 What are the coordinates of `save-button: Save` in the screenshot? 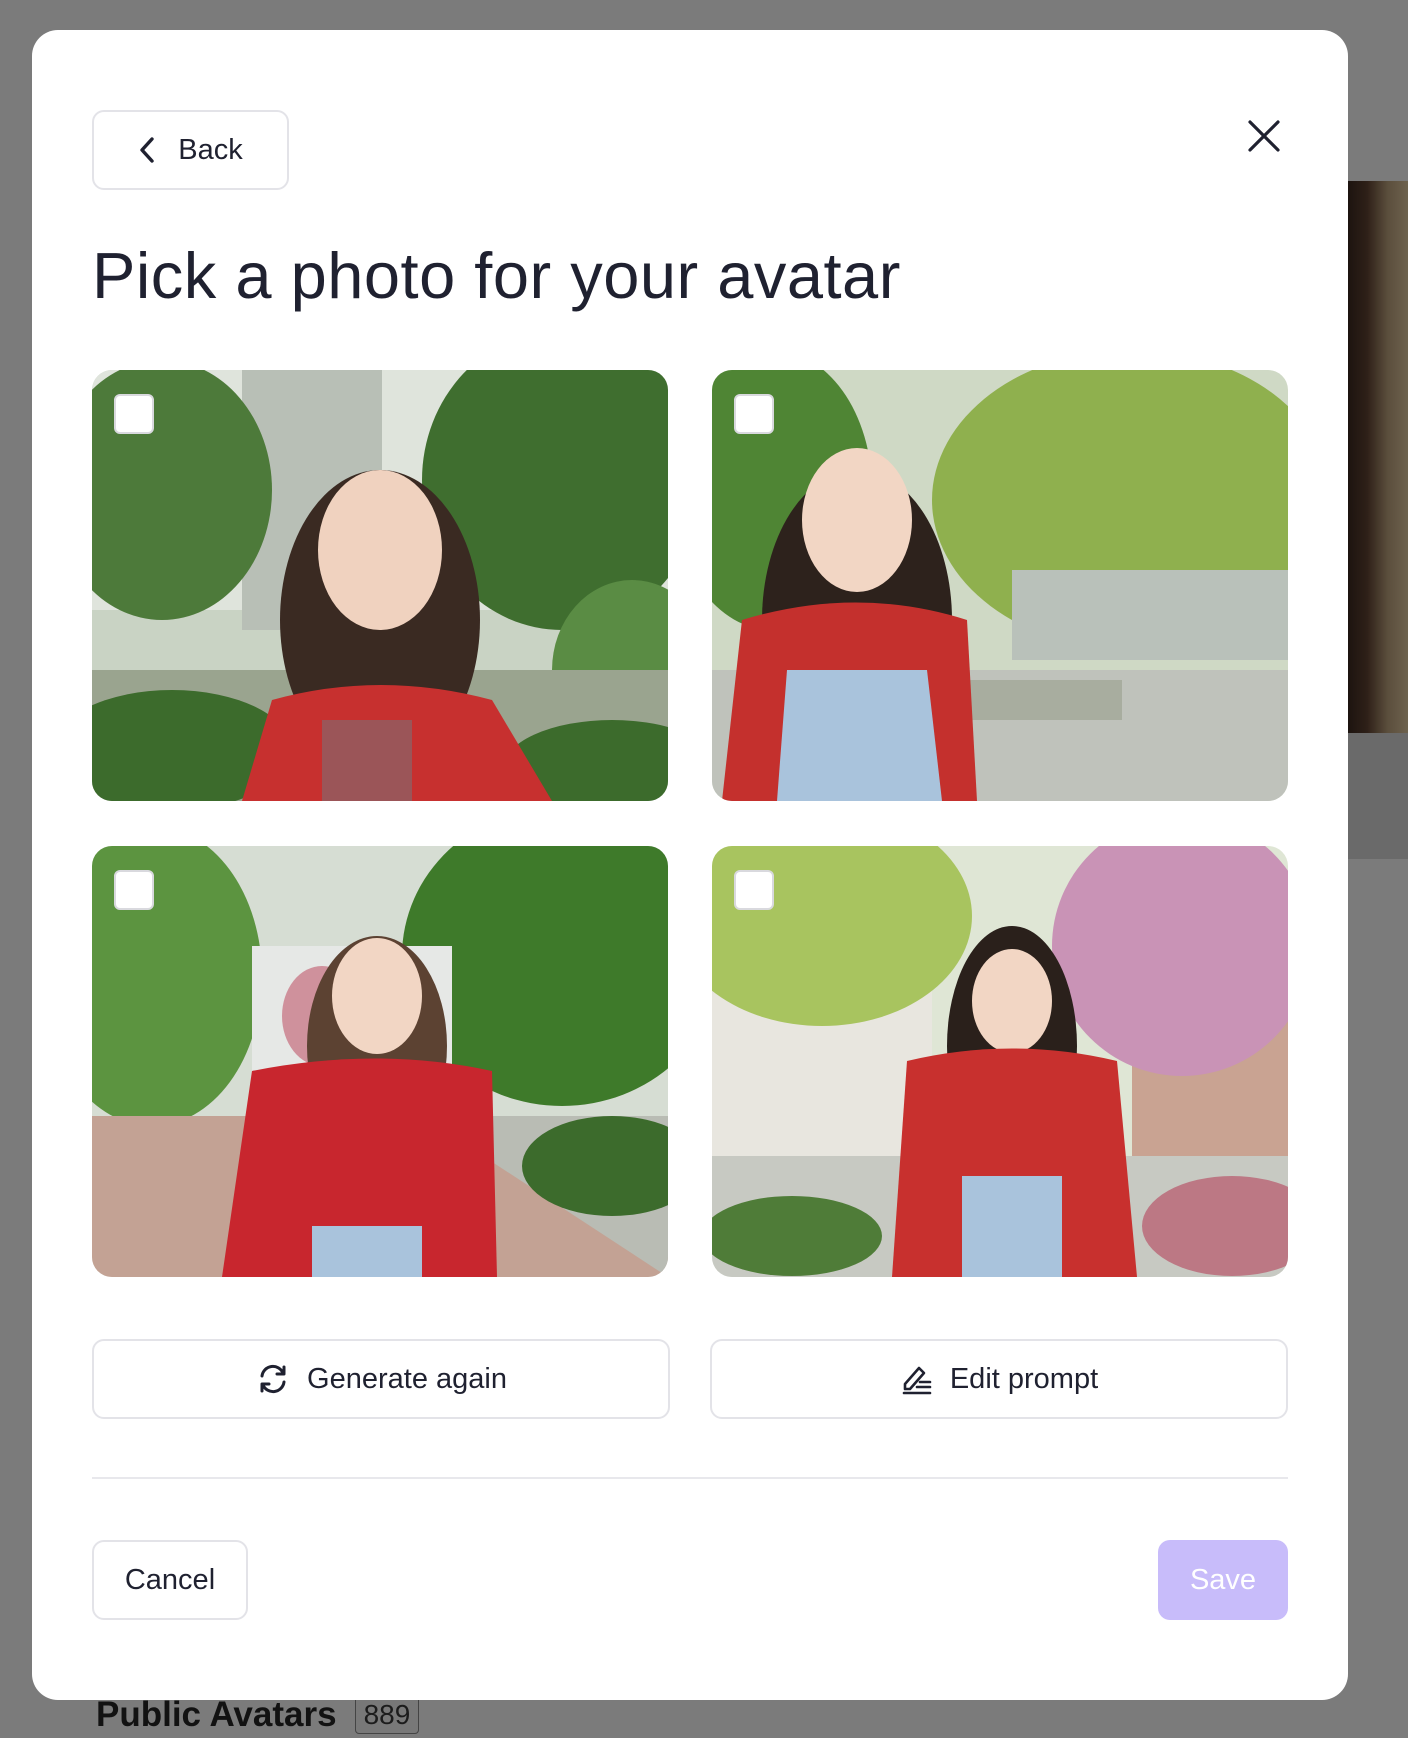 It's located at (1223, 1580).